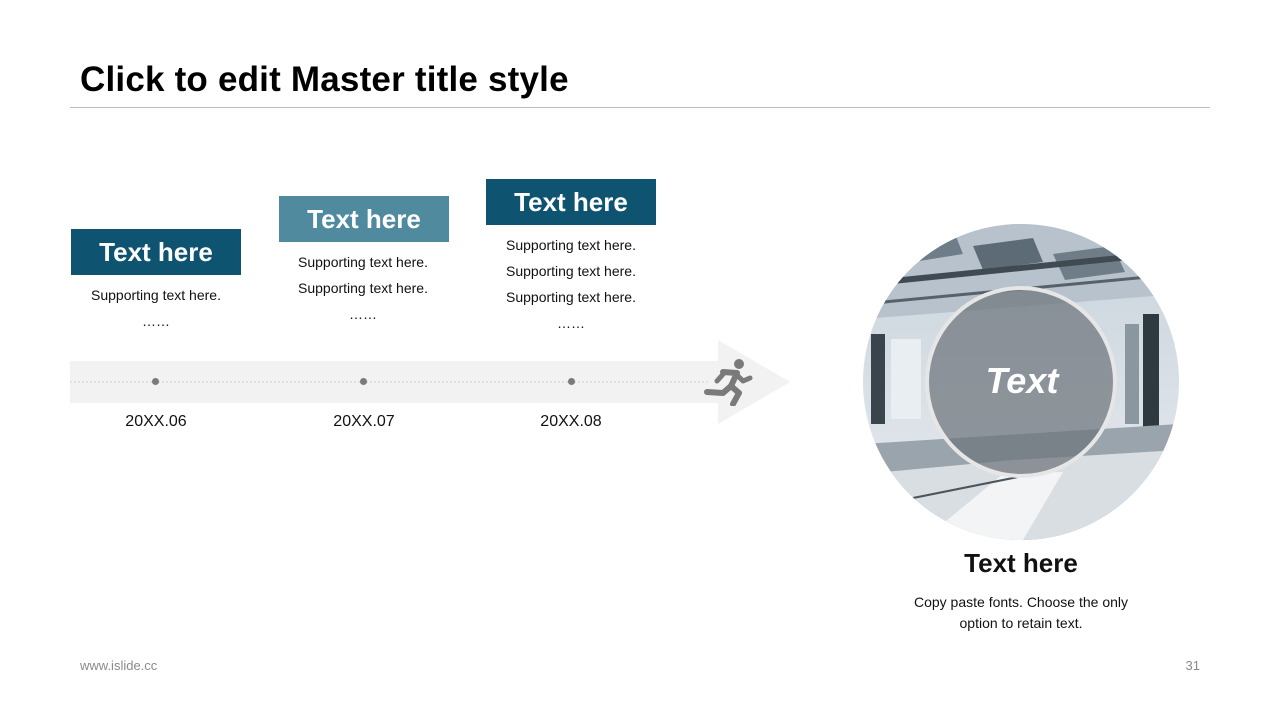 The width and height of the screenshot is (1280, 720). I want to click on step-1-tag: Text here, so click(156, 252).